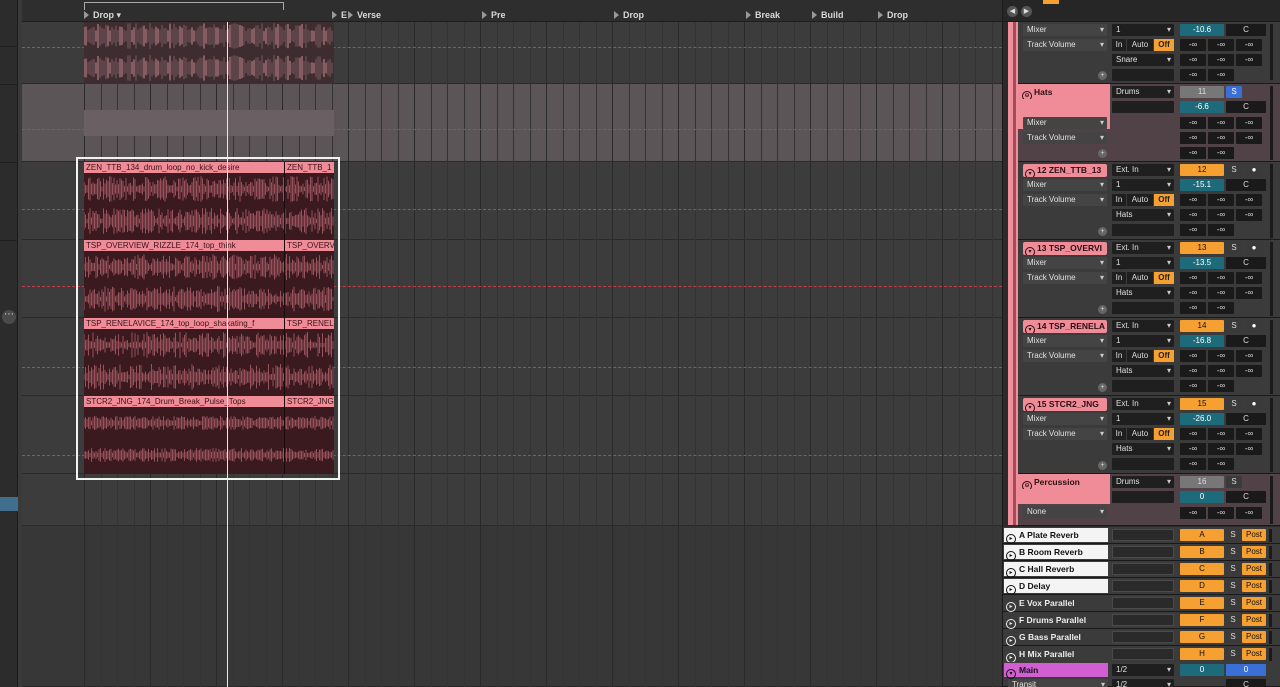  What do you see at coordinates (1202, 637) in the screenshot?
I see `return-activator: G` at bounding box center [1202, 637].